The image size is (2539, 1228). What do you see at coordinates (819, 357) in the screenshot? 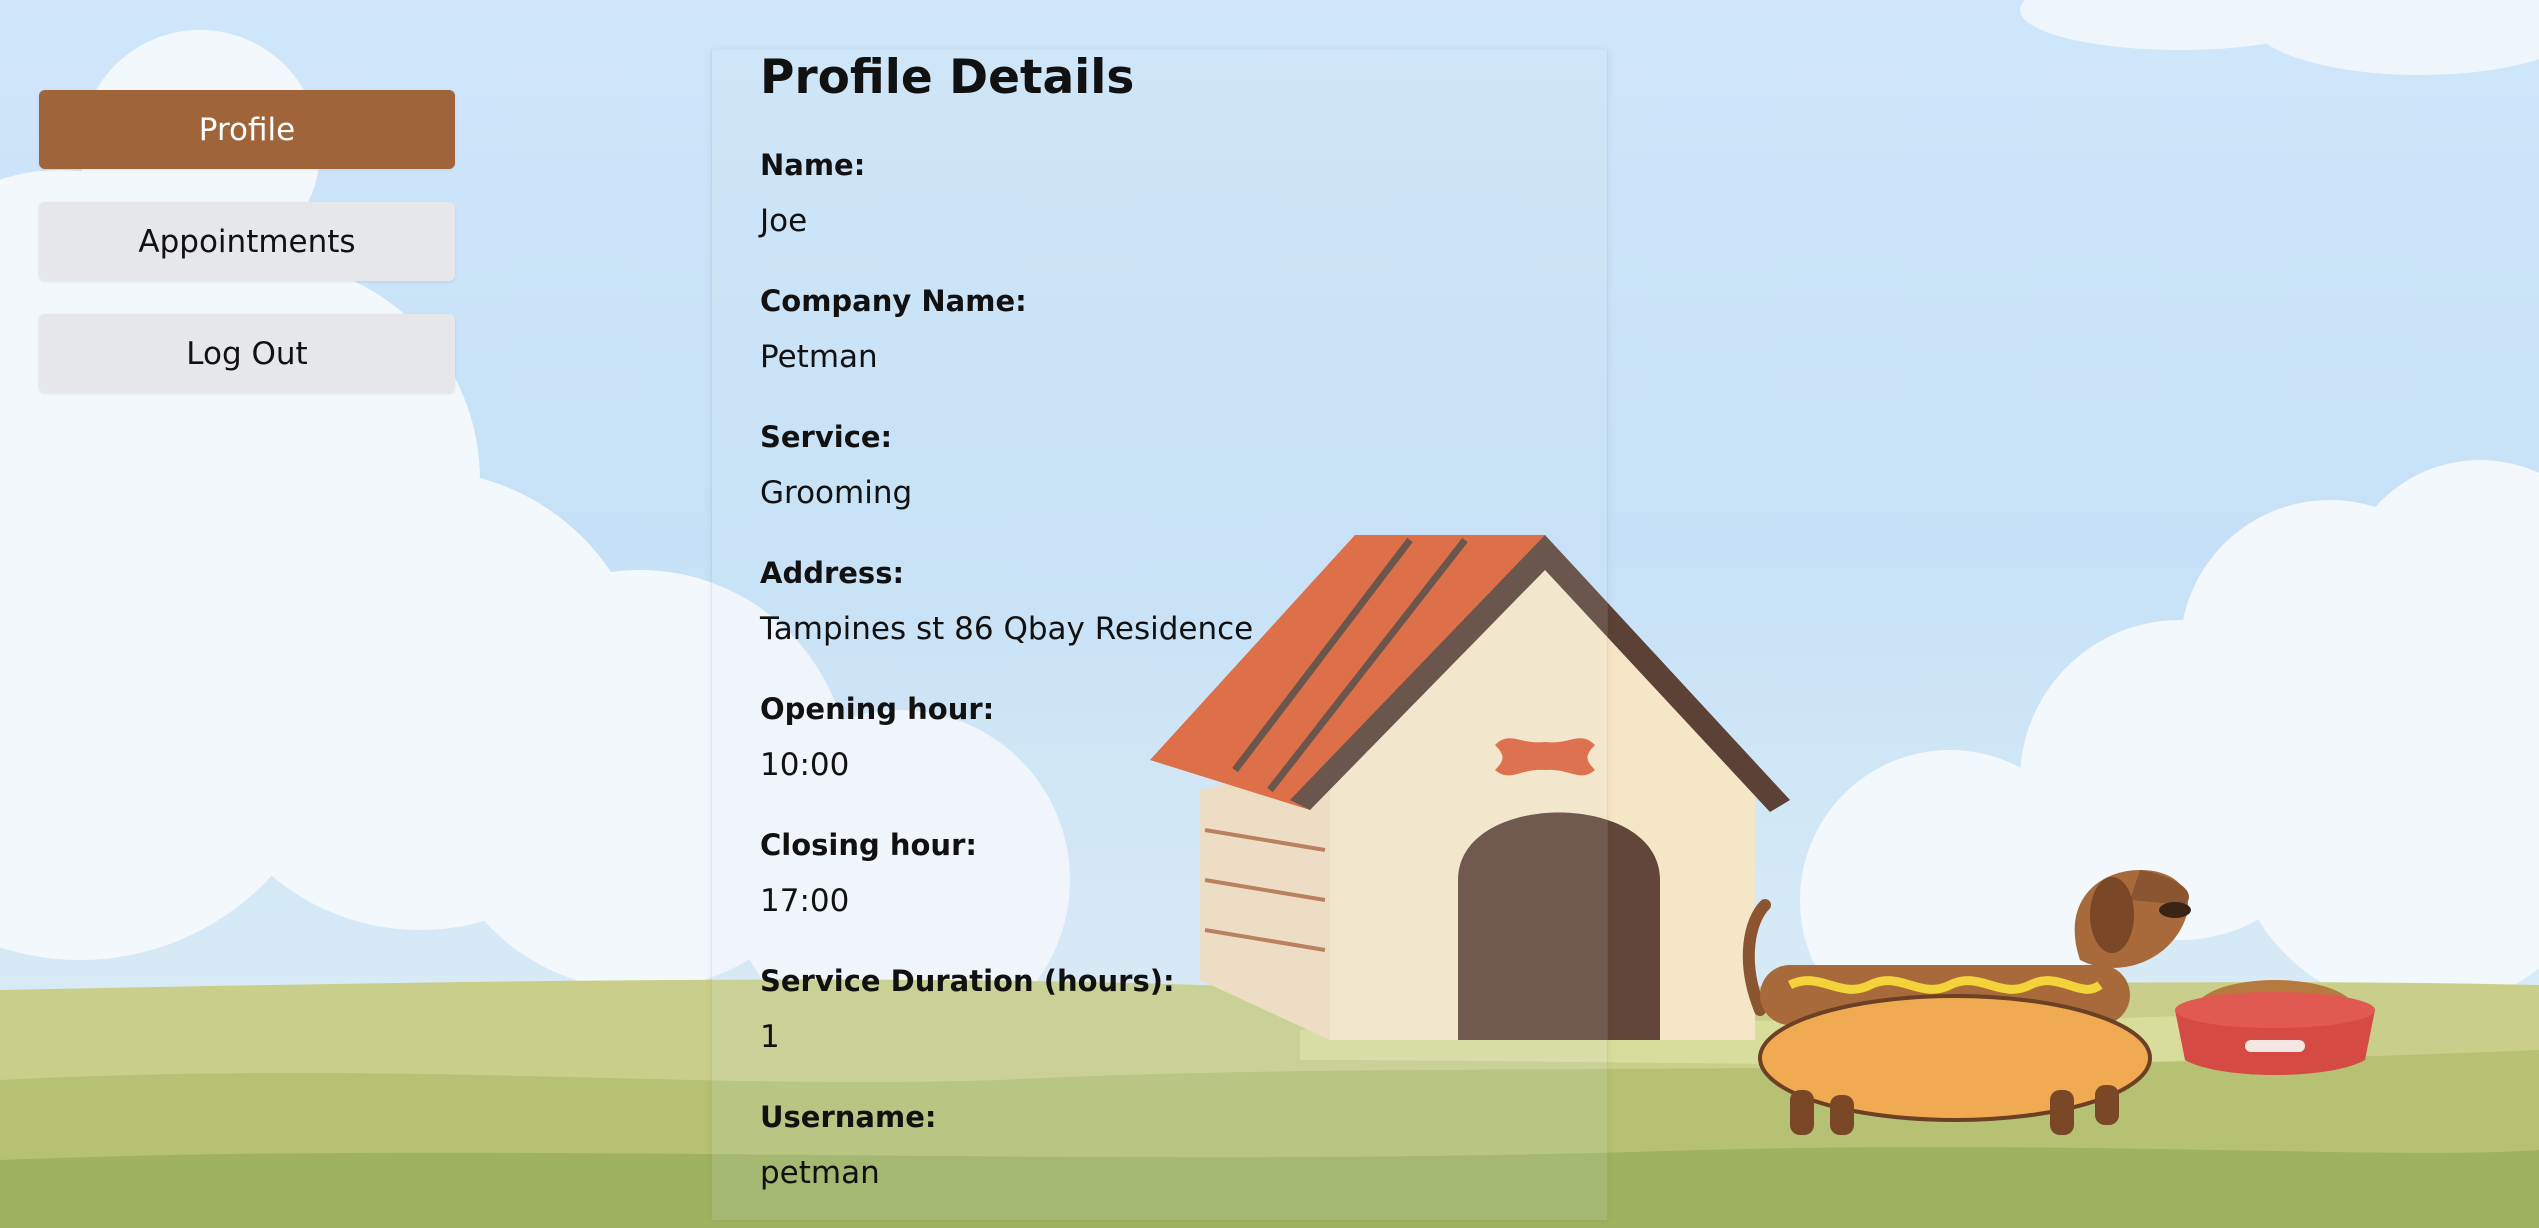
I see `field-value: Petman` at bounding box center [819, 357].